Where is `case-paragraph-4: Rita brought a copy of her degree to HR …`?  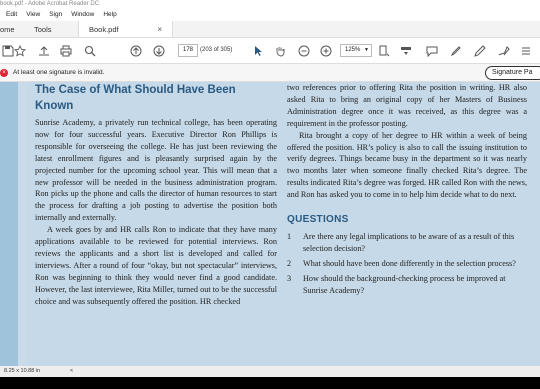 case-paragraph-4: Rita brought a copy of her degree to HR … is located at coordinates (407, 165).